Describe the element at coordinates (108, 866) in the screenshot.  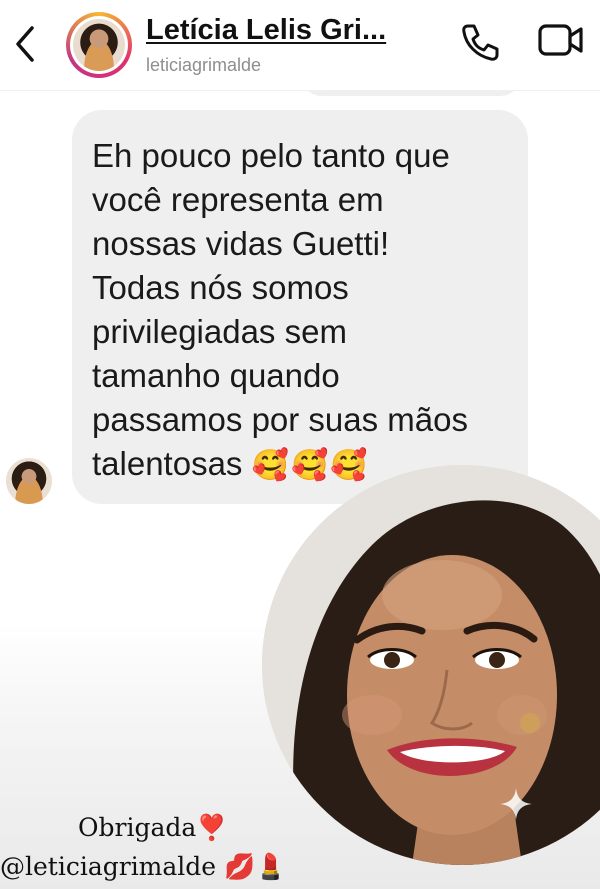
I see `caption-mention-text: @leticiagrimalde` at that location.